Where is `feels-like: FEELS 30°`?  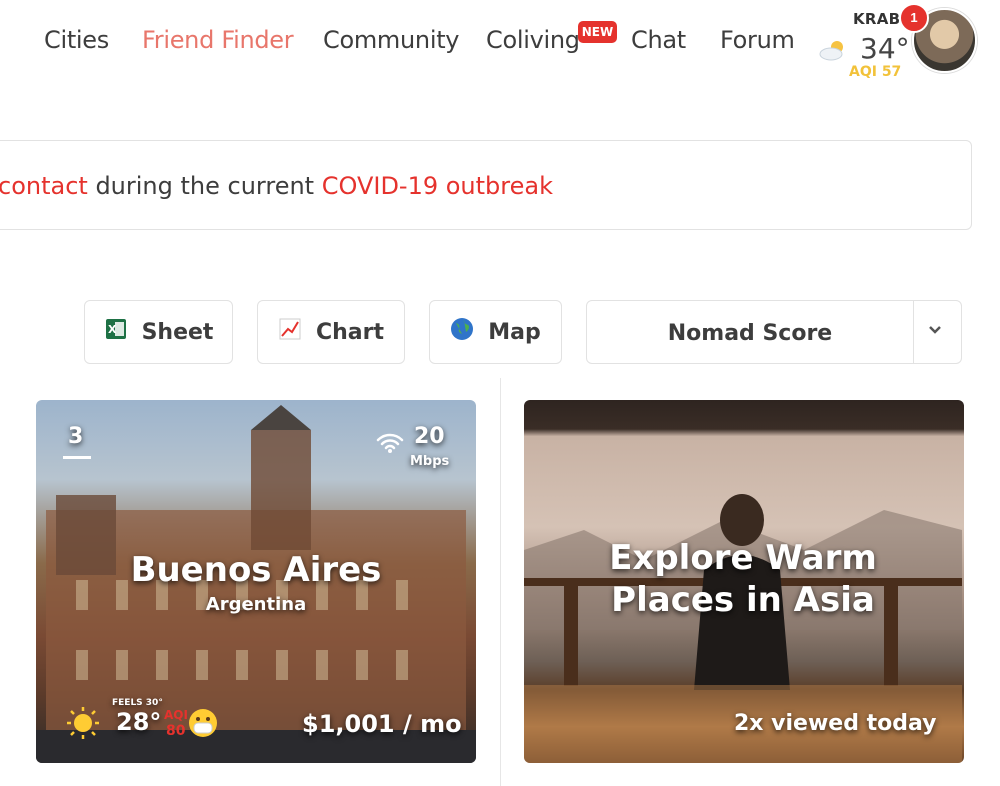 feels-like: FEELS 30° is located at coordinates (137, 703).